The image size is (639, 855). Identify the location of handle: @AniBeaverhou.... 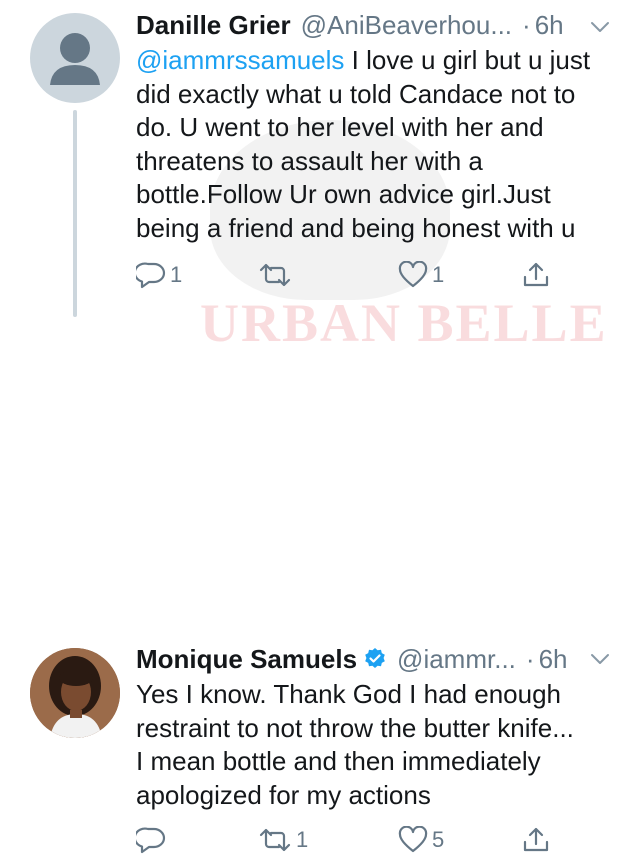
(406, 25).